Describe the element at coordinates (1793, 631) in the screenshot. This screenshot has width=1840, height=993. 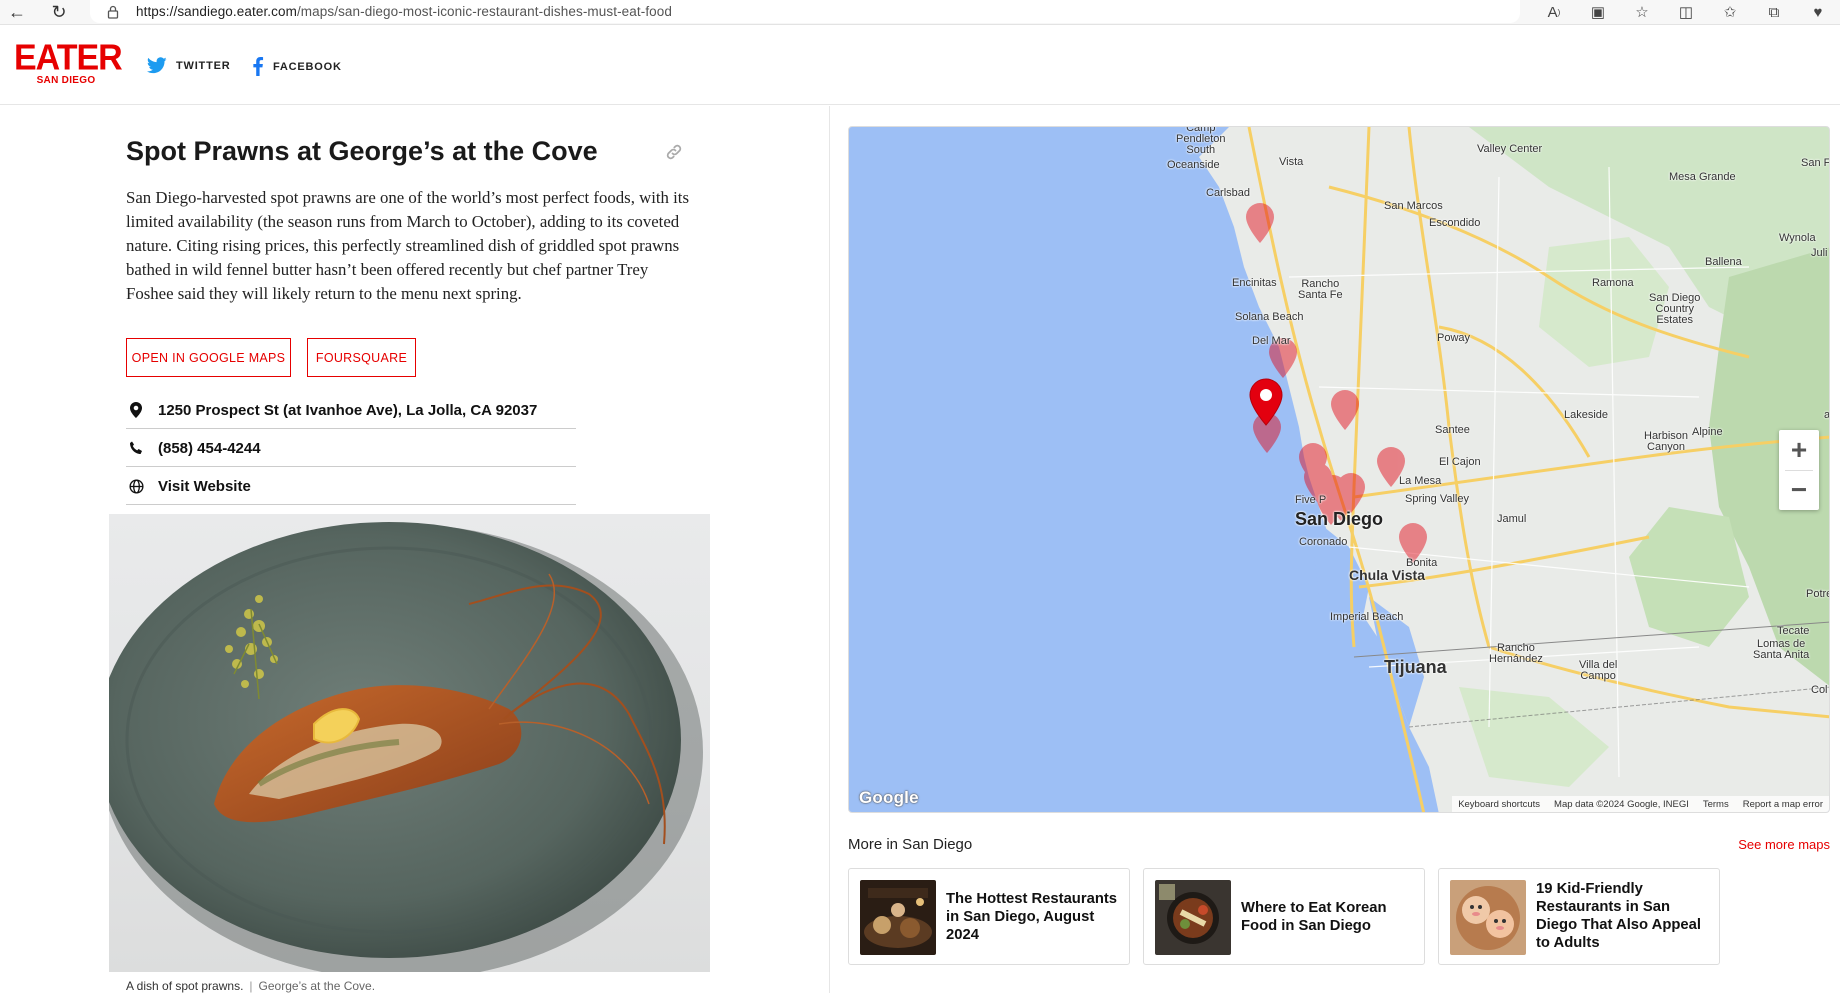
I see `map-label: Tecate` at that location.